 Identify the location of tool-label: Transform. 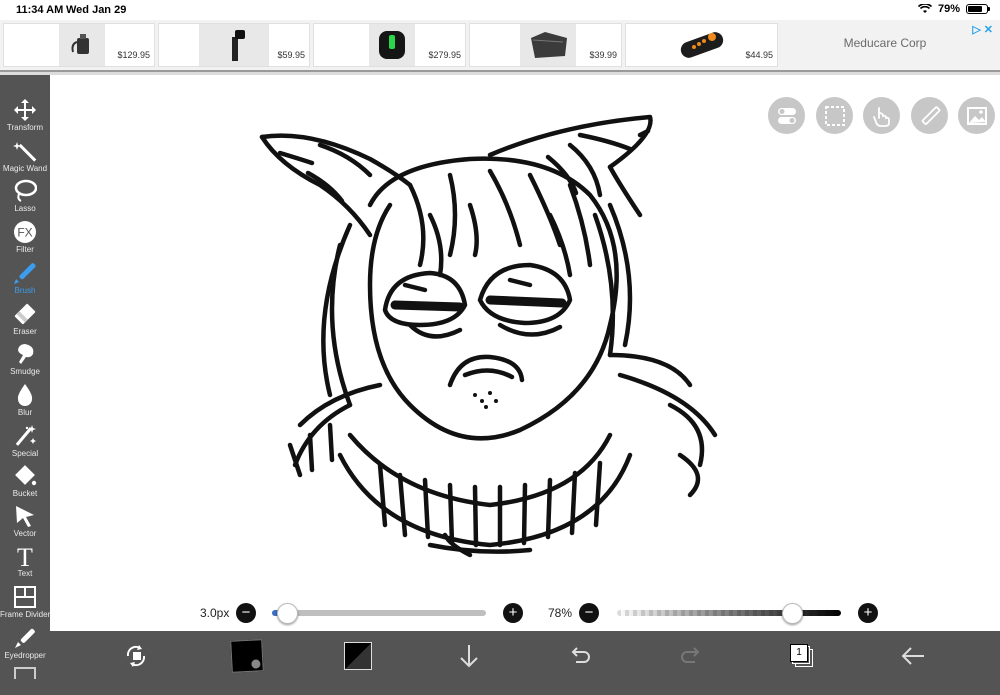
(25, 127).